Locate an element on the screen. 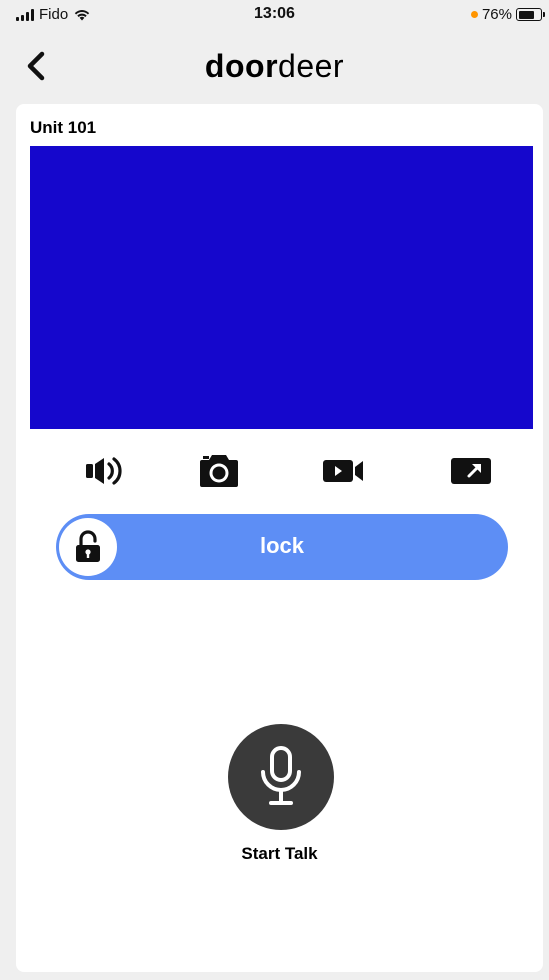 The height and width of the screenshot is (980, 549). status-right: 76% is located at coordinates (507, 14).